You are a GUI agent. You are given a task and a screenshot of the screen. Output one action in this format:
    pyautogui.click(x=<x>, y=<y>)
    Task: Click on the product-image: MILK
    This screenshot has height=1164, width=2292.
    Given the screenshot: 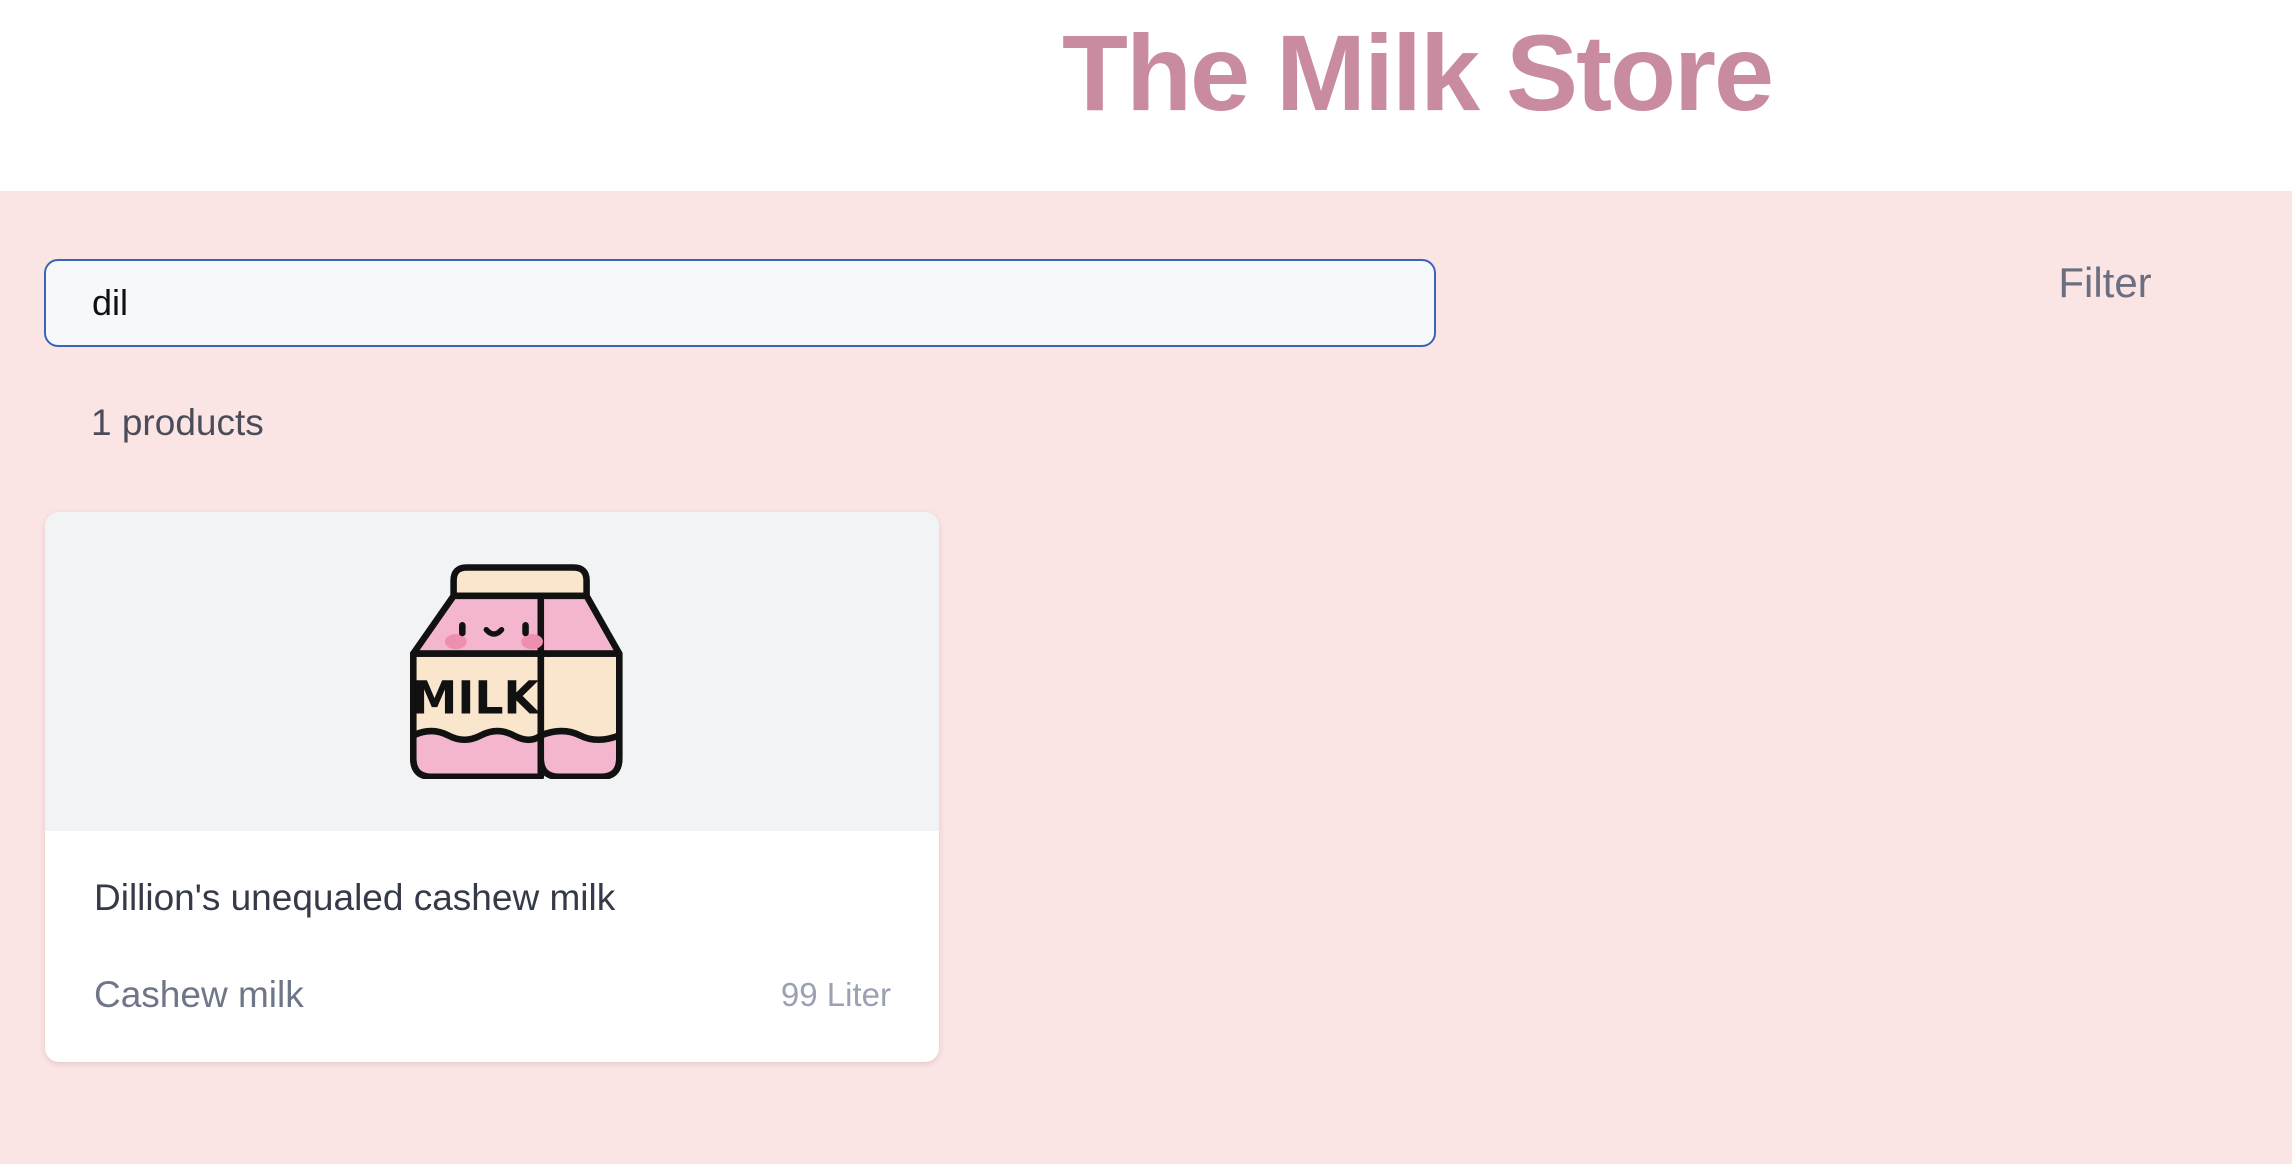 What is the action you would take?
    pyautogui.click(x=492, y=671)
    